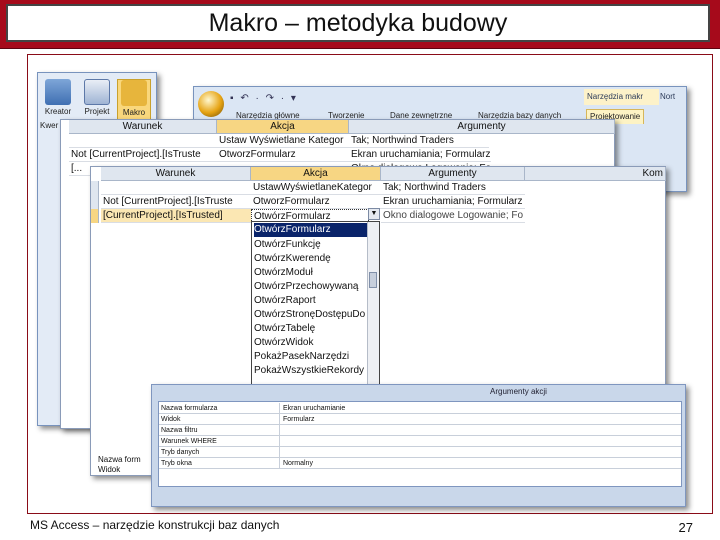  I want to click on query-wizard-icon, so click(58, 92).